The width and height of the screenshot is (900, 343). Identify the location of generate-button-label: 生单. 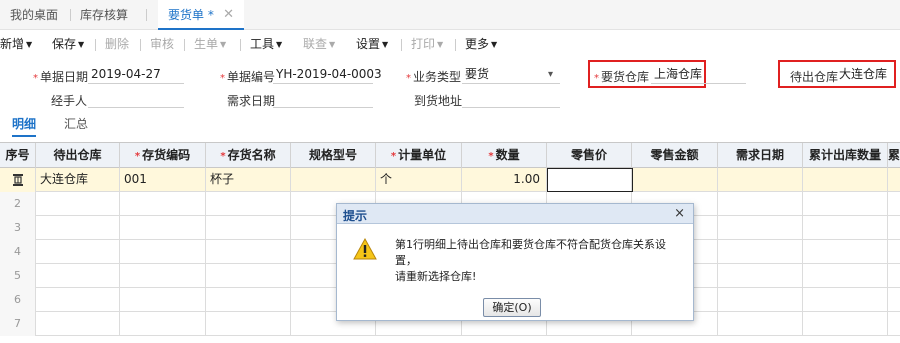
(206, 44).